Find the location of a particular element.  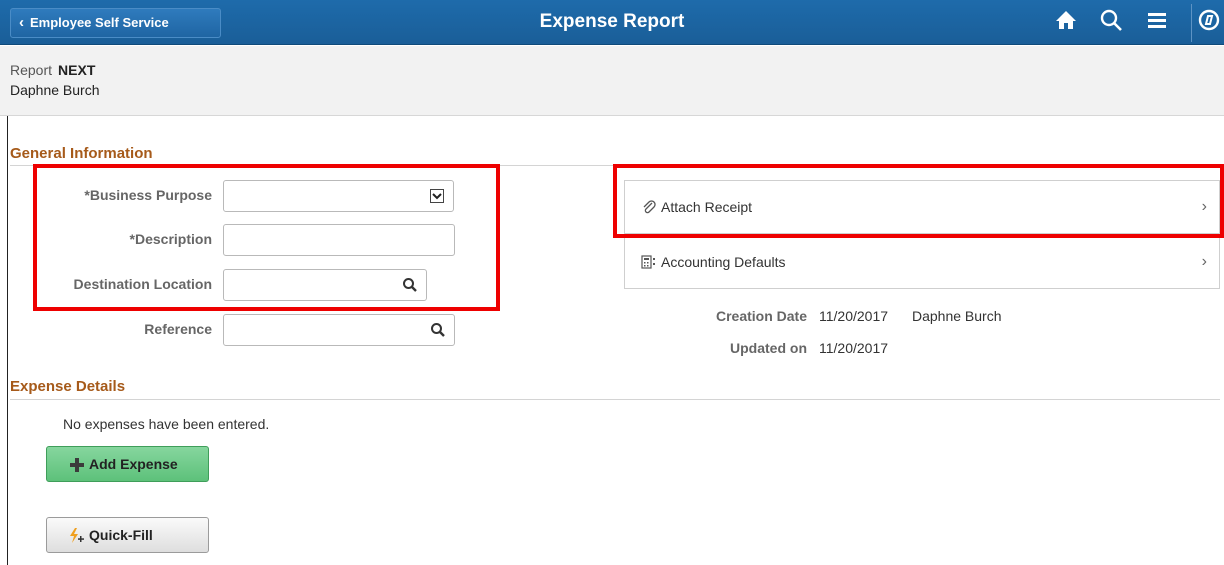

highlight-box-fields is located at coordinates (266, 237).